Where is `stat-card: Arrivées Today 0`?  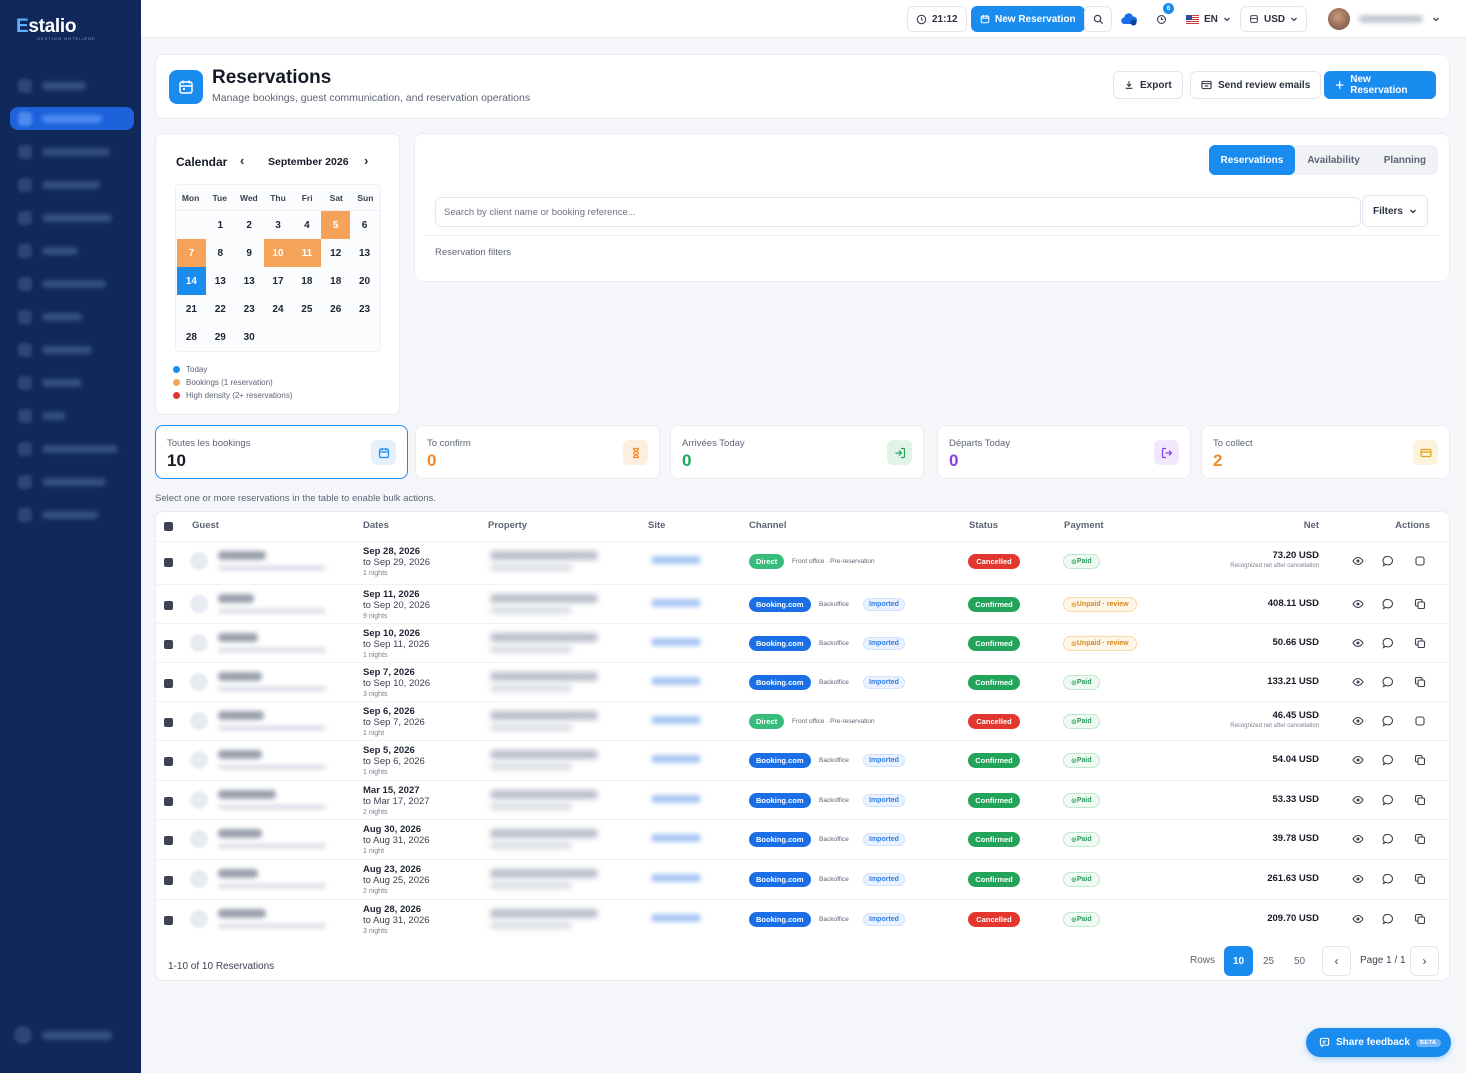 stat-card: Arrivées Today 0 is located at coordinates (797, 452).